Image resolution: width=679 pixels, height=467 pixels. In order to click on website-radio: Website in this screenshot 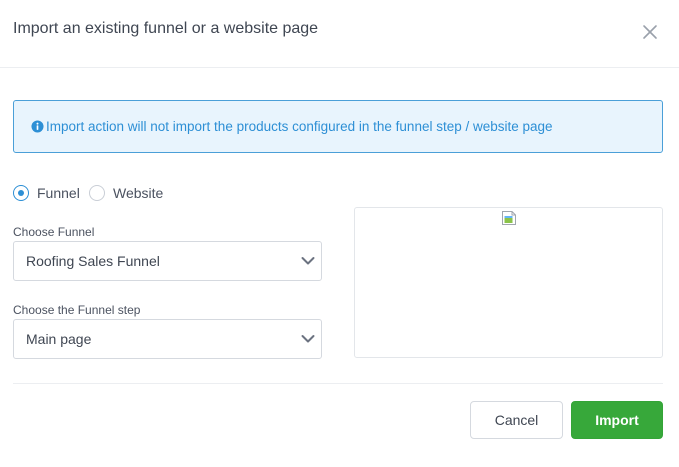, I will do `click(126, 193)`.